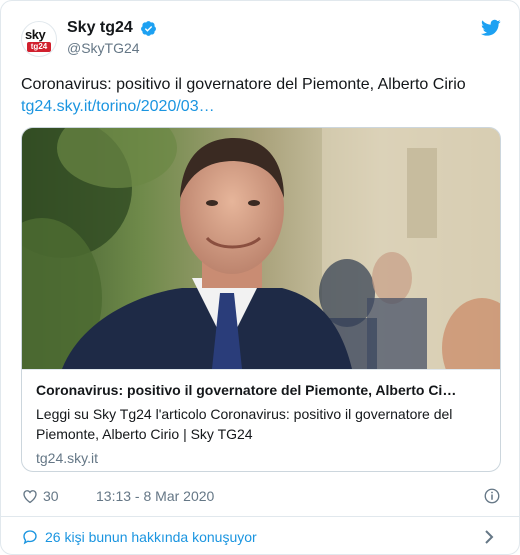 Image resolution: width=520 pixels, height=555 pixels. Describe the element at coordinates (112, 37) in the screenshot. I see `account-names: Sky tg24 @SkyTG24` at that location.